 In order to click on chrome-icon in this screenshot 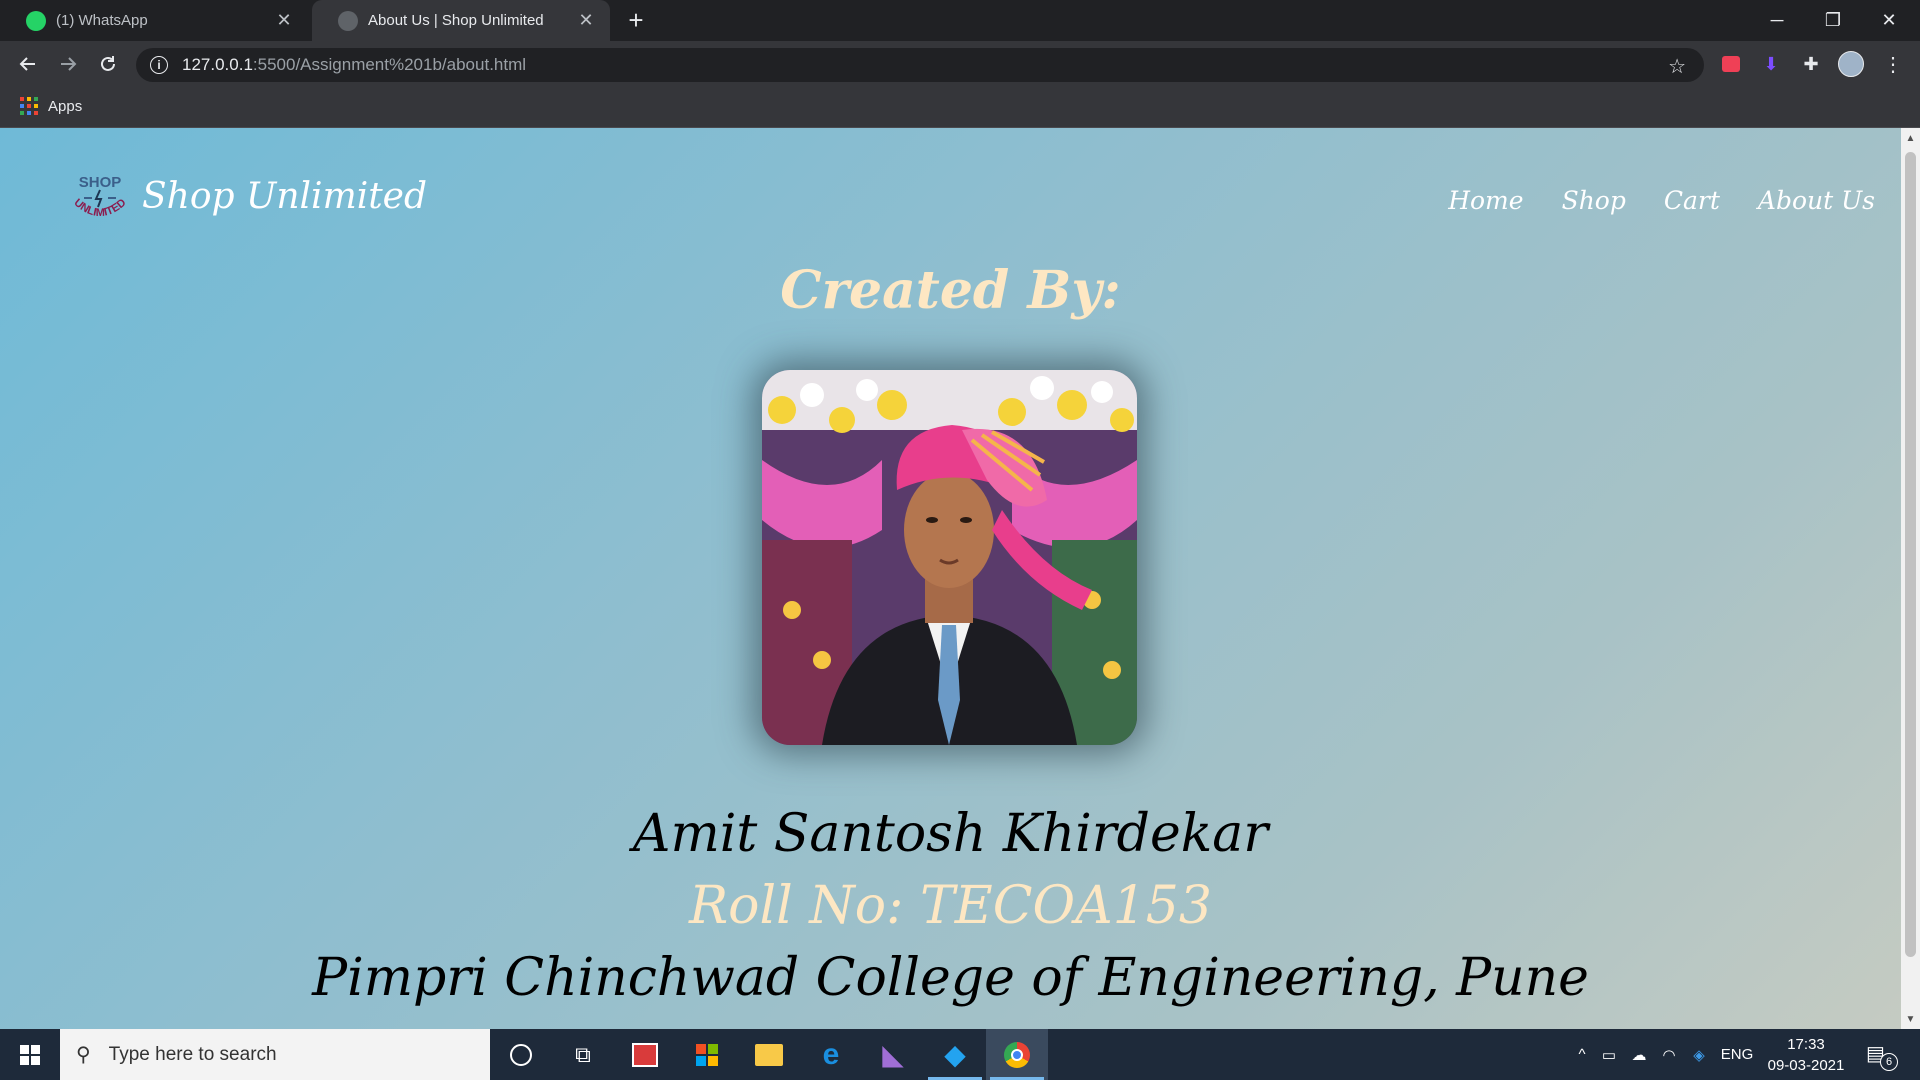, I will do `click(1017, 1054)`.